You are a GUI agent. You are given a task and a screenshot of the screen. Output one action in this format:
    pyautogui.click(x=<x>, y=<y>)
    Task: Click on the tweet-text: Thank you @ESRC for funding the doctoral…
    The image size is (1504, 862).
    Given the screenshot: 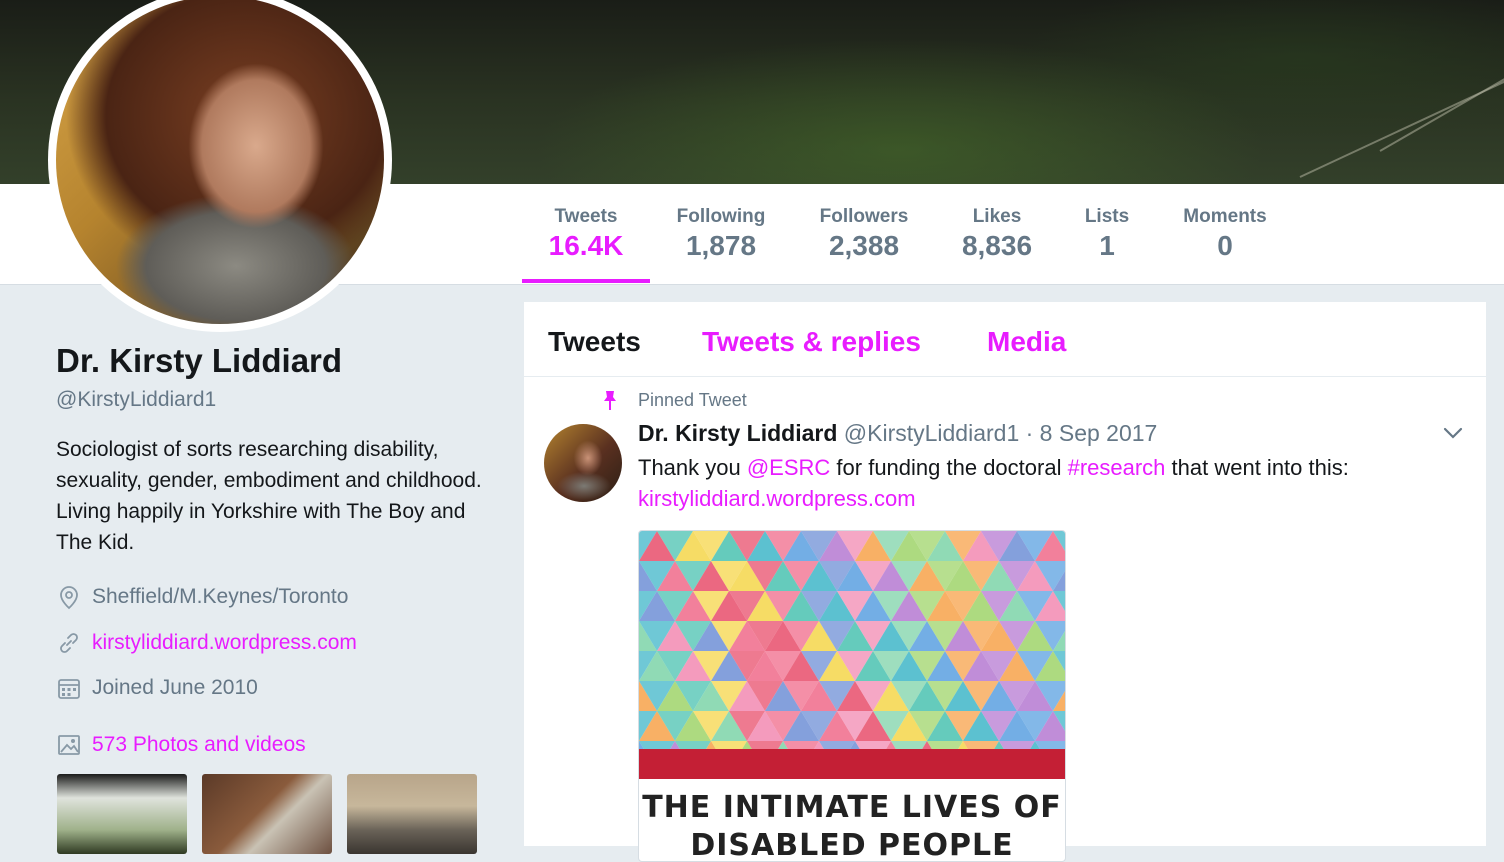 What is the action you would take?
    pyautogui.click(x=1038, y=483)
    